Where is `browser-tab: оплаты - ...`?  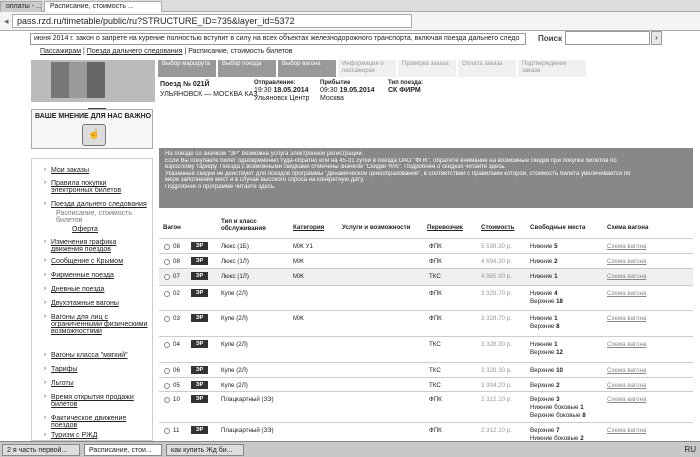 browser-tab: оплаты - ... is located at coordinates (21, 6).